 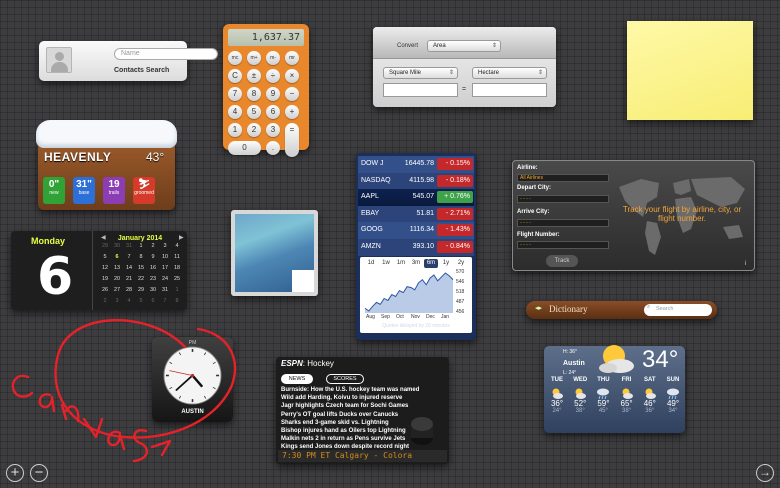 I want to click on stock-row: EBAY 51.81- 2.71%, so click(x=416, y=214).